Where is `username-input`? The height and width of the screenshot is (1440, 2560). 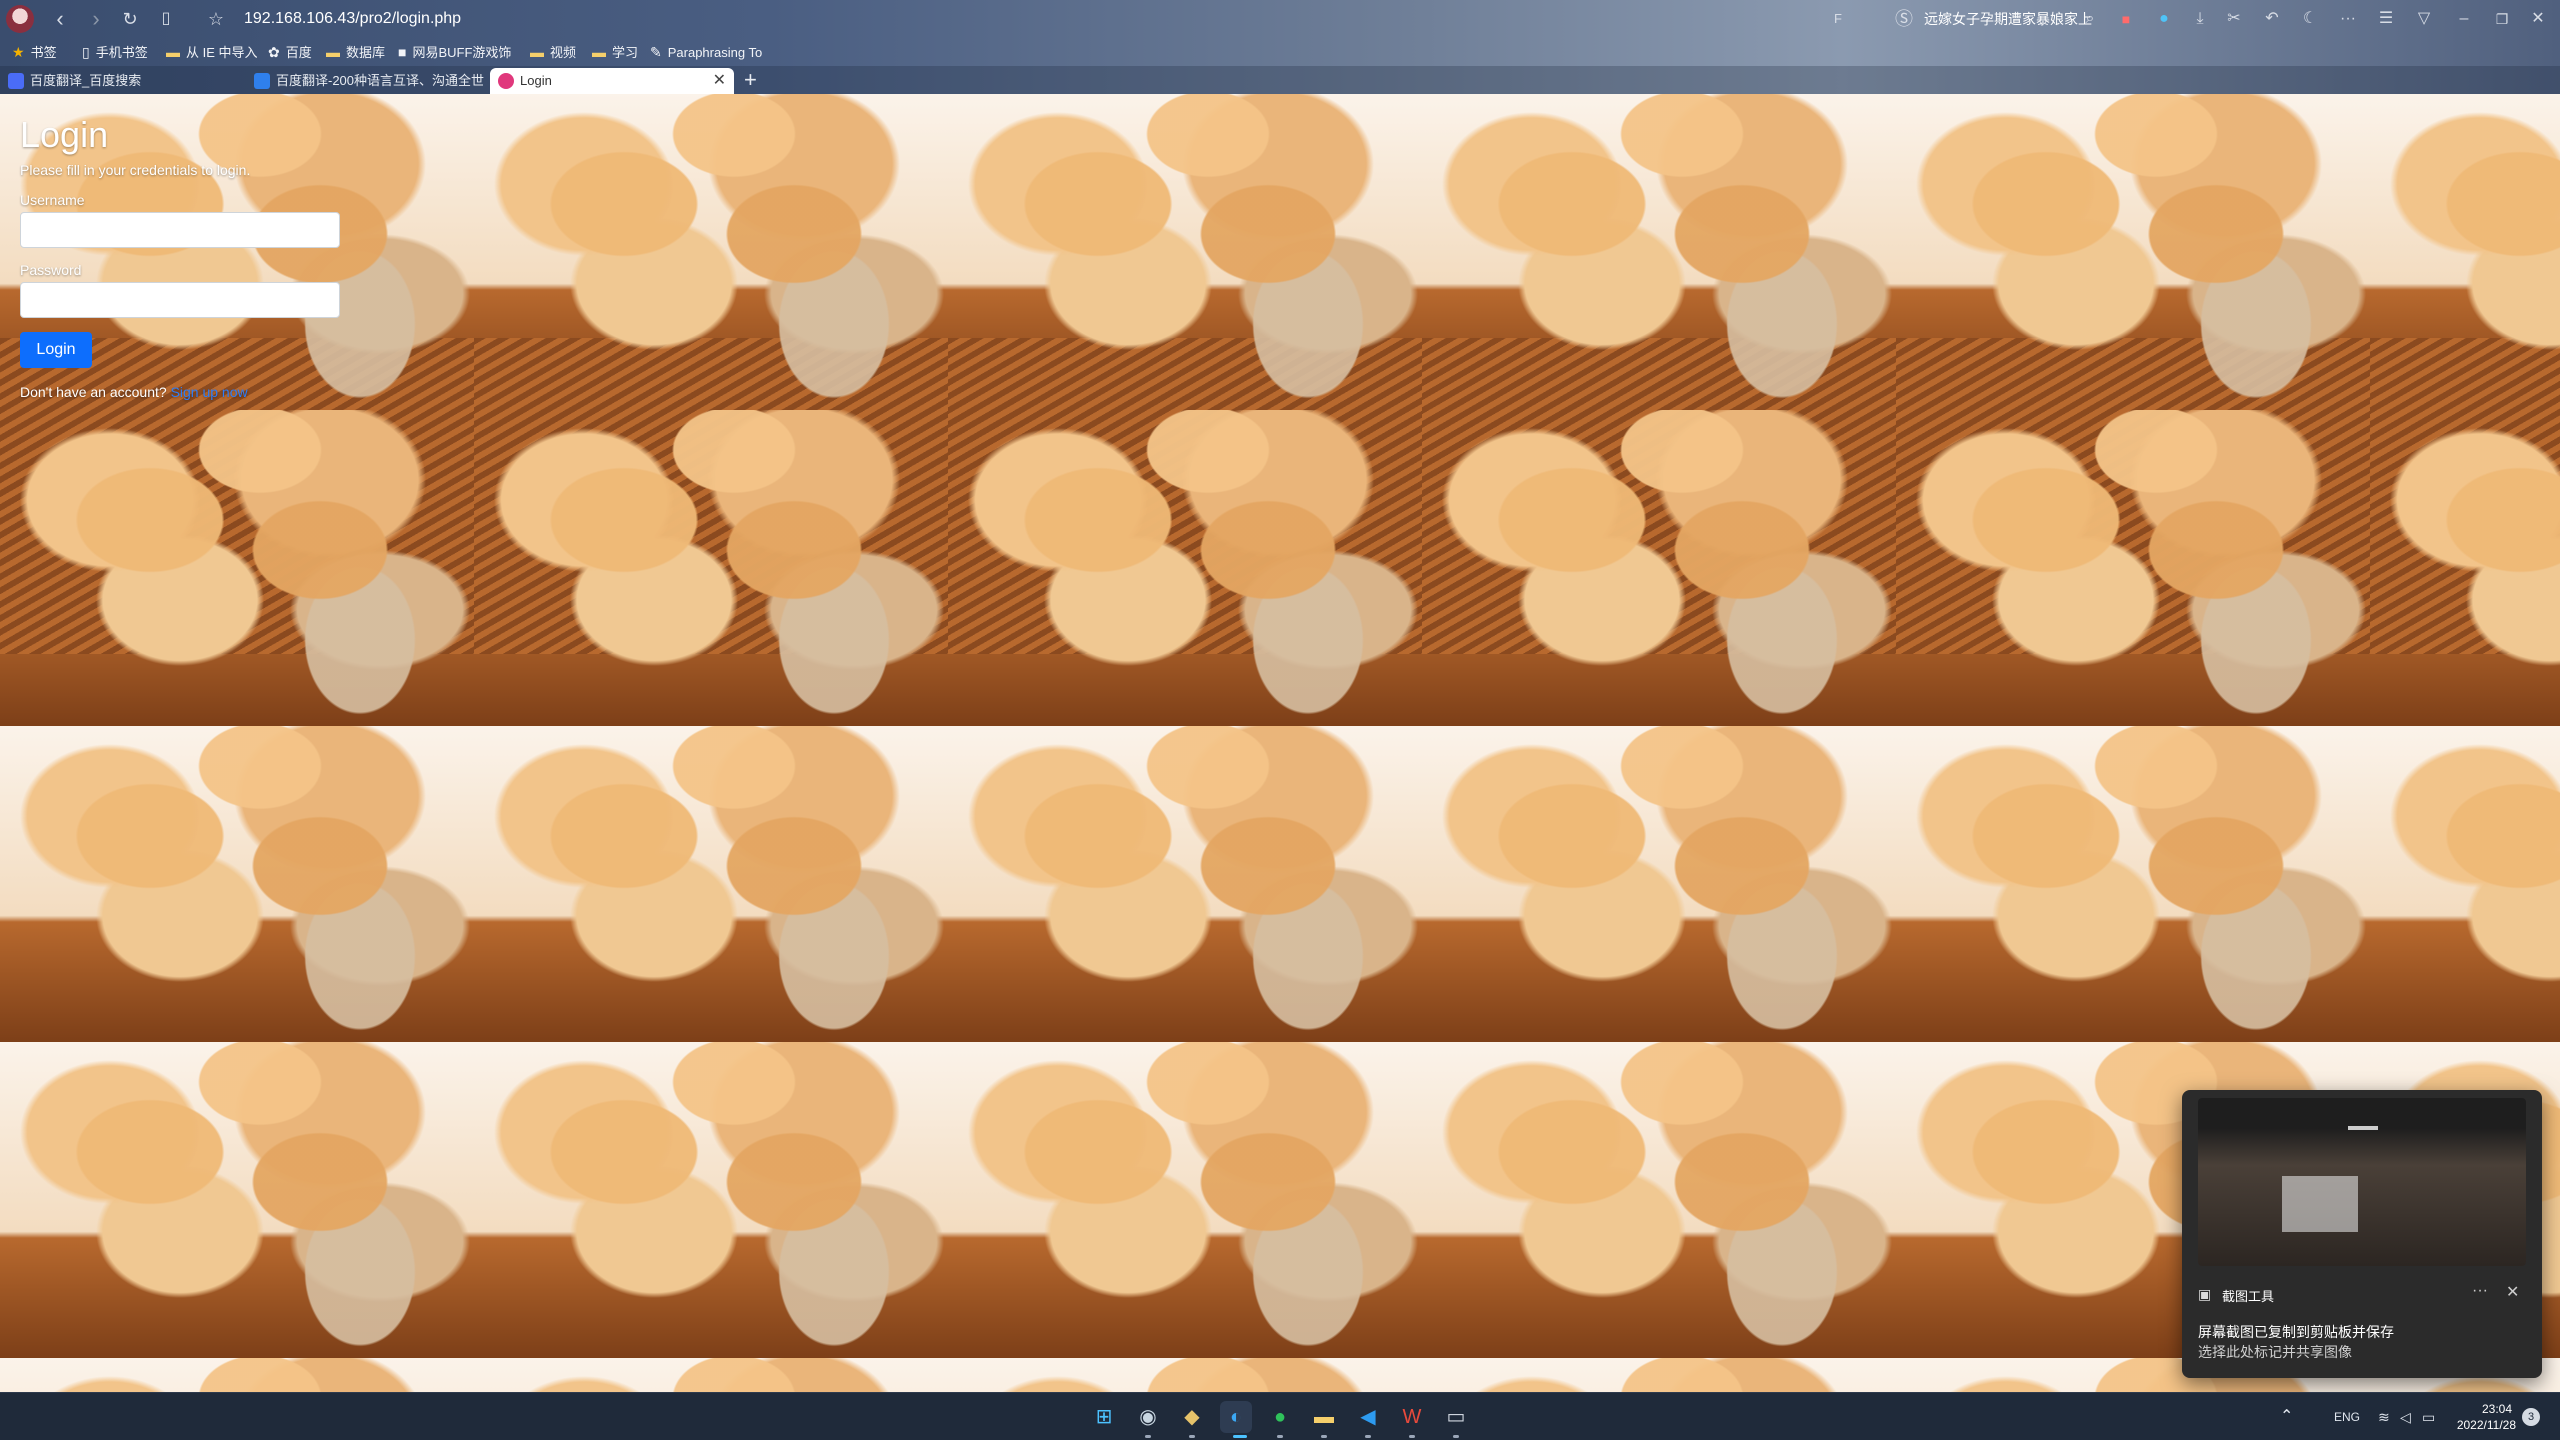
username-input is located at coordinates (180, 230).